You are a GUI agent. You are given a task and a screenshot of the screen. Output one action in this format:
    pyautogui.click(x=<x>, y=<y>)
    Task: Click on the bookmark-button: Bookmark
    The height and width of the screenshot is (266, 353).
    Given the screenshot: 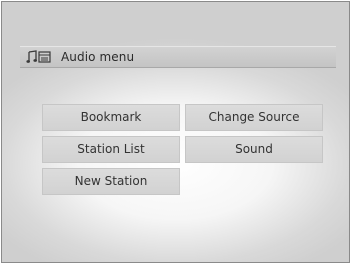 What is the action you would take?
    pyautogui.click(x=111, y=117)
    